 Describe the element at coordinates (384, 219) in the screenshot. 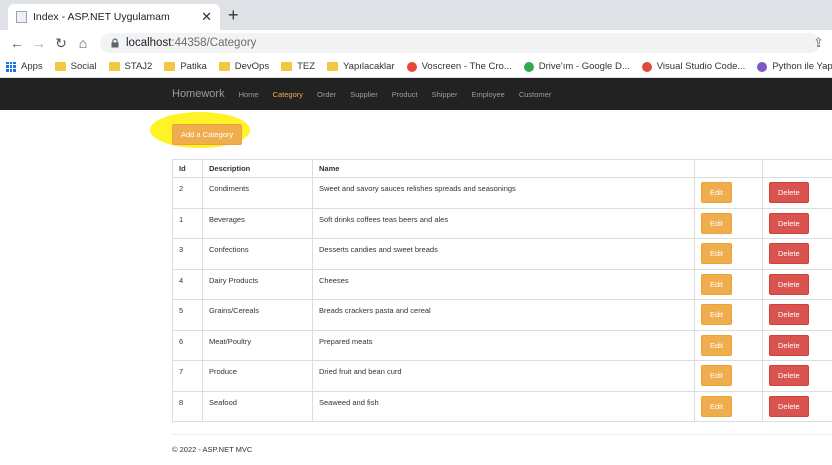

I see `row-name-text: Soft drinks coffees teas beers and ales` at that location.